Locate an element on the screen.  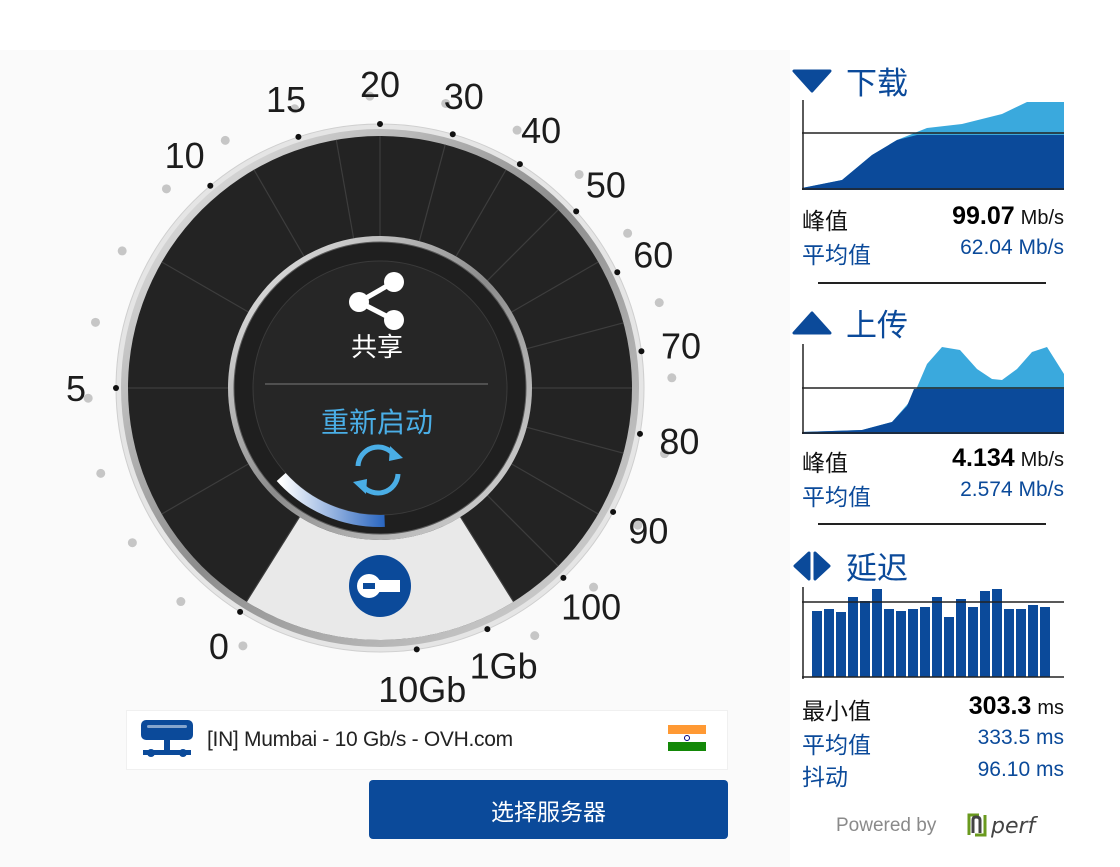
gauge-tick-label: 60 is located at coordinates (653, 255).